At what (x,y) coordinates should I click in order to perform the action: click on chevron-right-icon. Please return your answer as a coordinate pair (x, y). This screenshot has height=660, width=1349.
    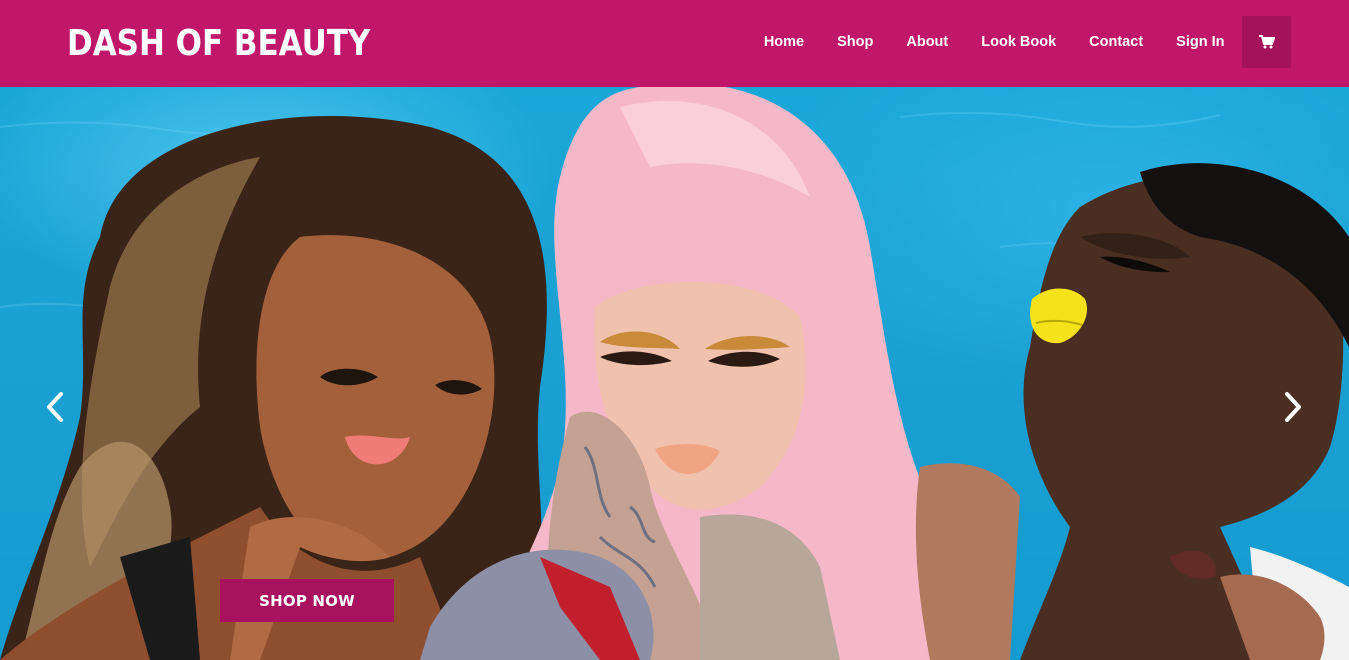
    Looking at the image, I should click on (1293, 407).